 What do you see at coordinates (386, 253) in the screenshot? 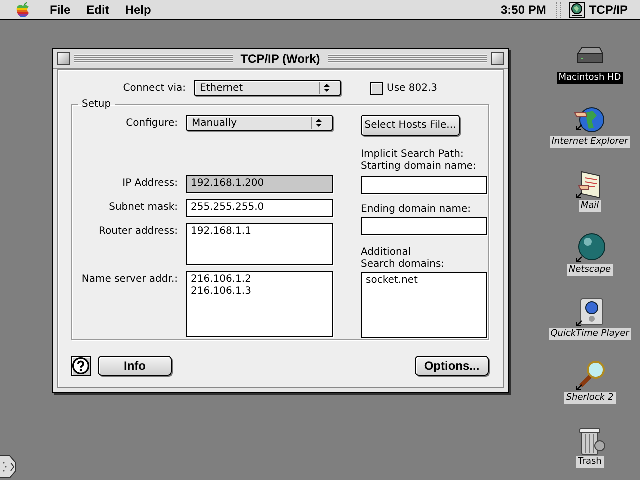
I see `field-label: Additional` at bounding box center [386, 253].